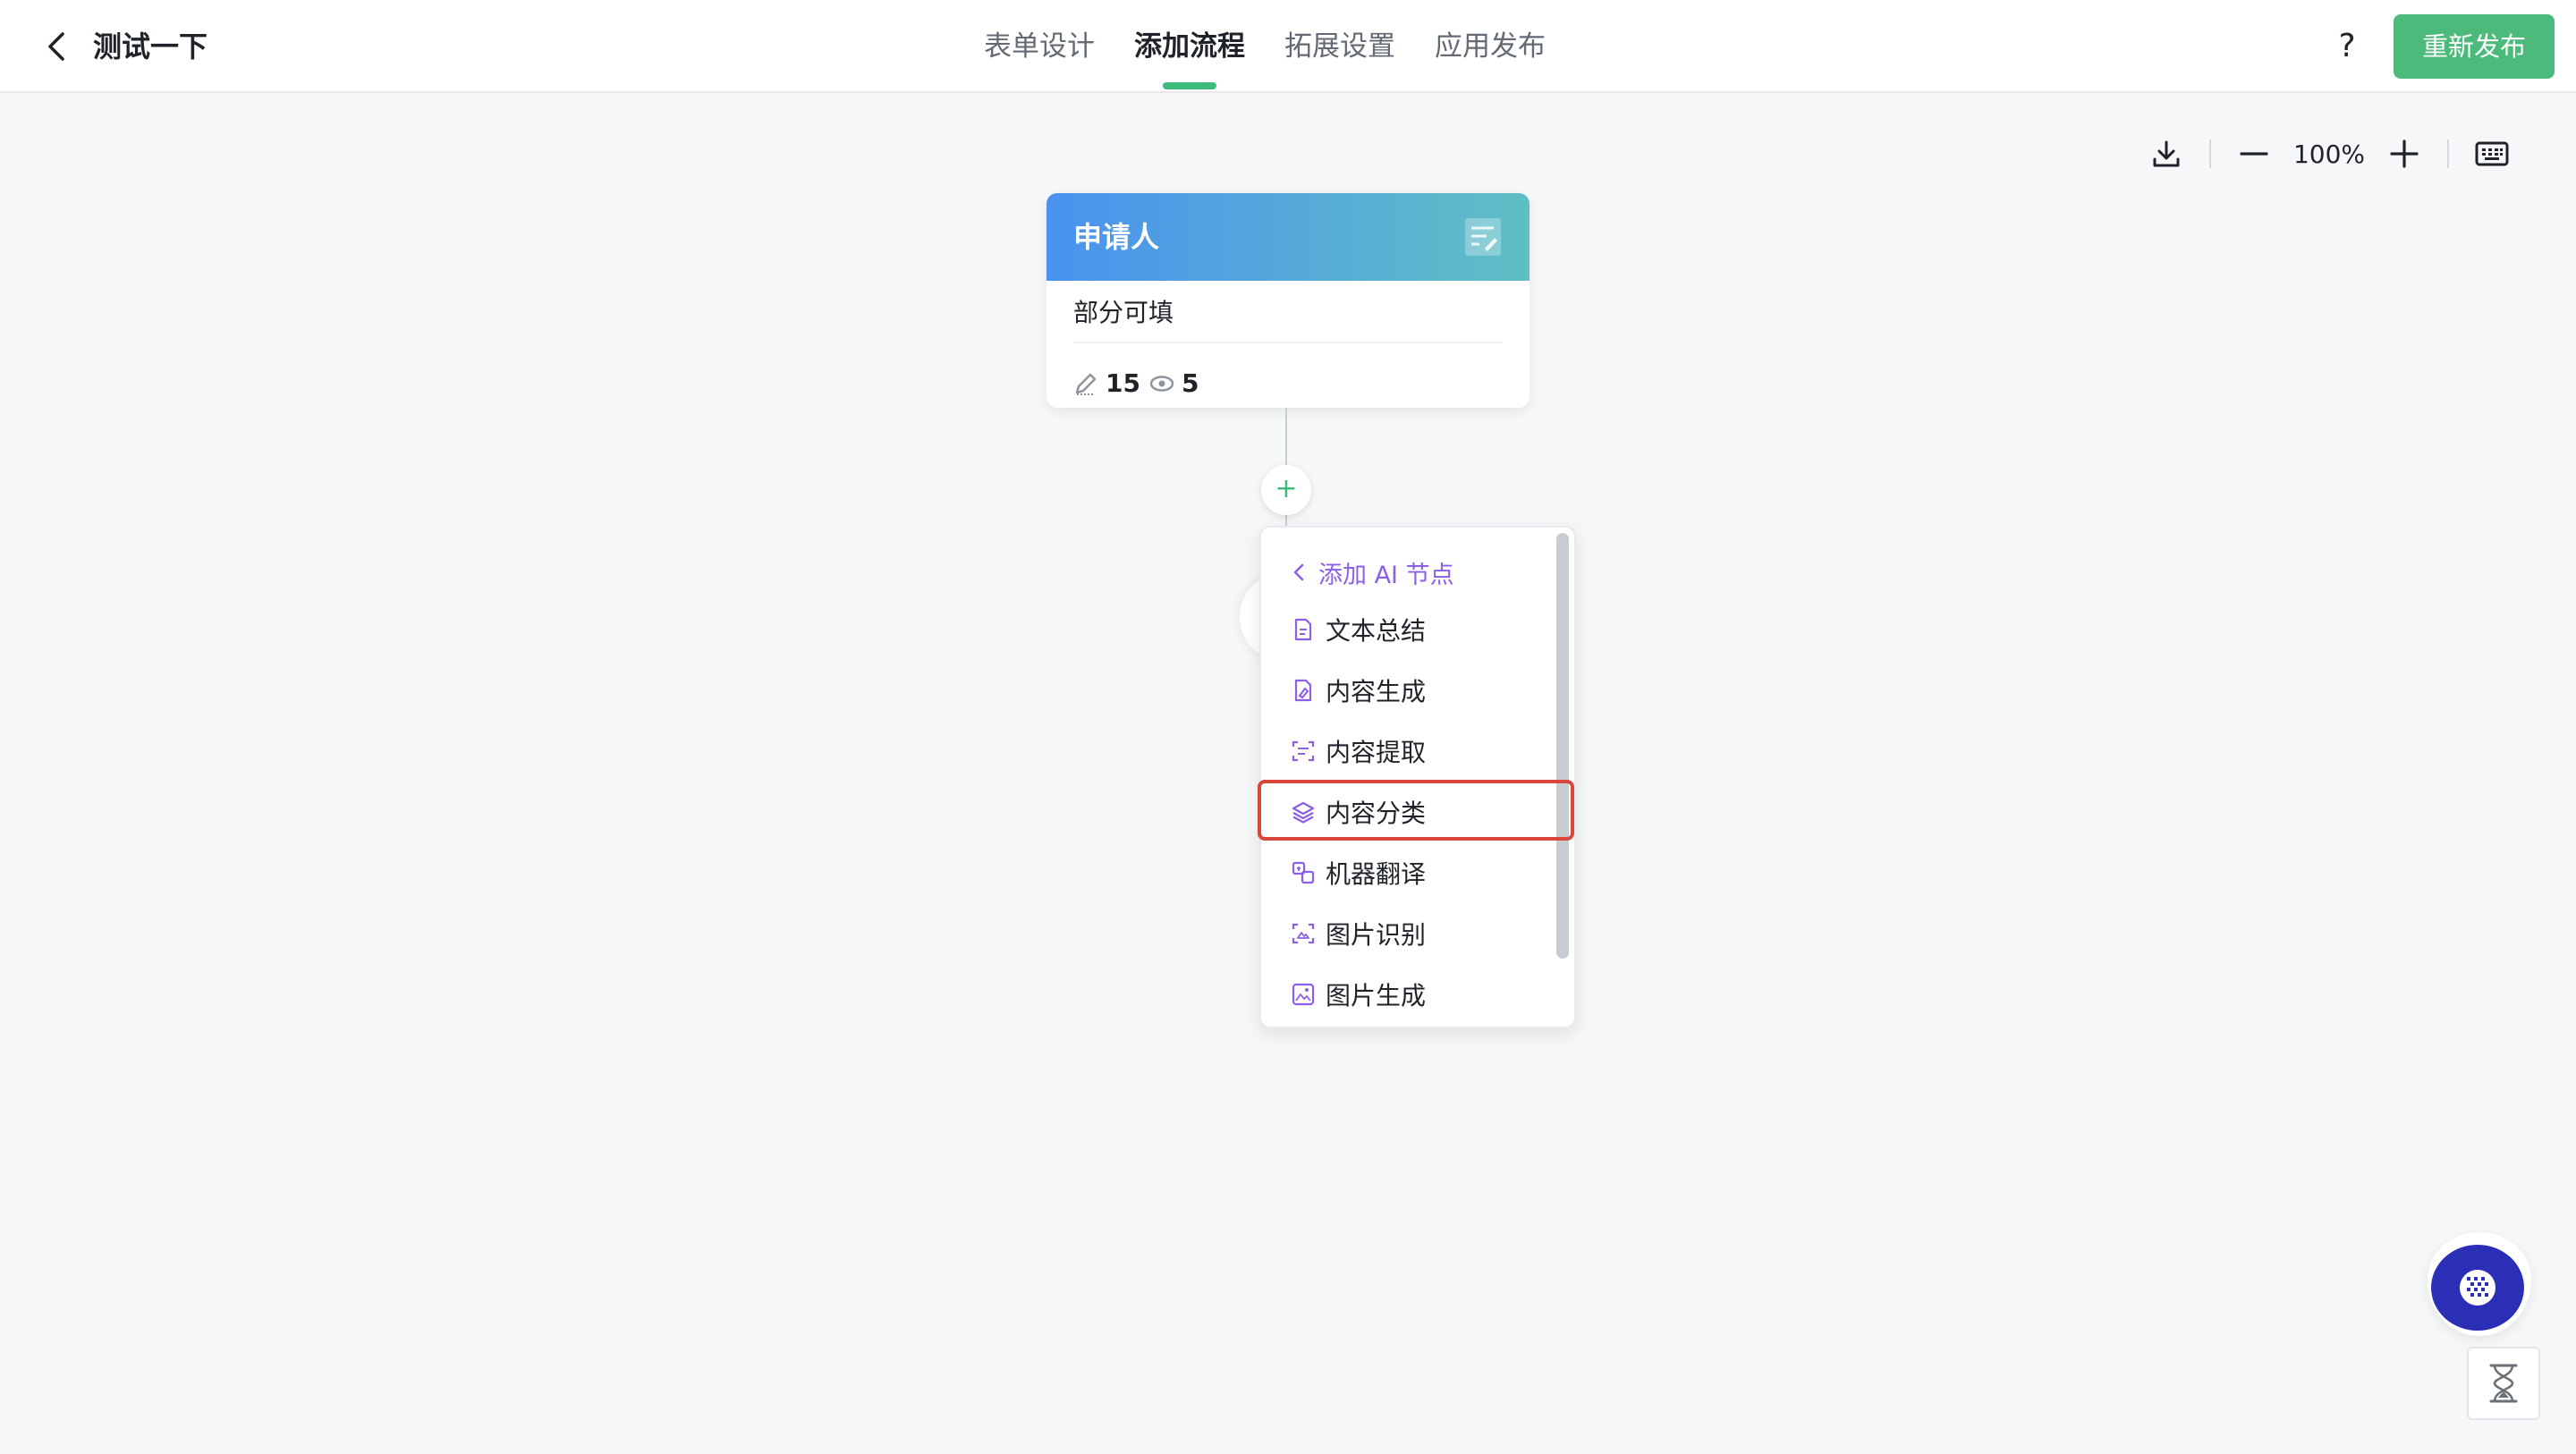 The width and height of the screenshot is (2576, 1454). I want to click on node-field-stats: 15 5, so click(1140, 383).